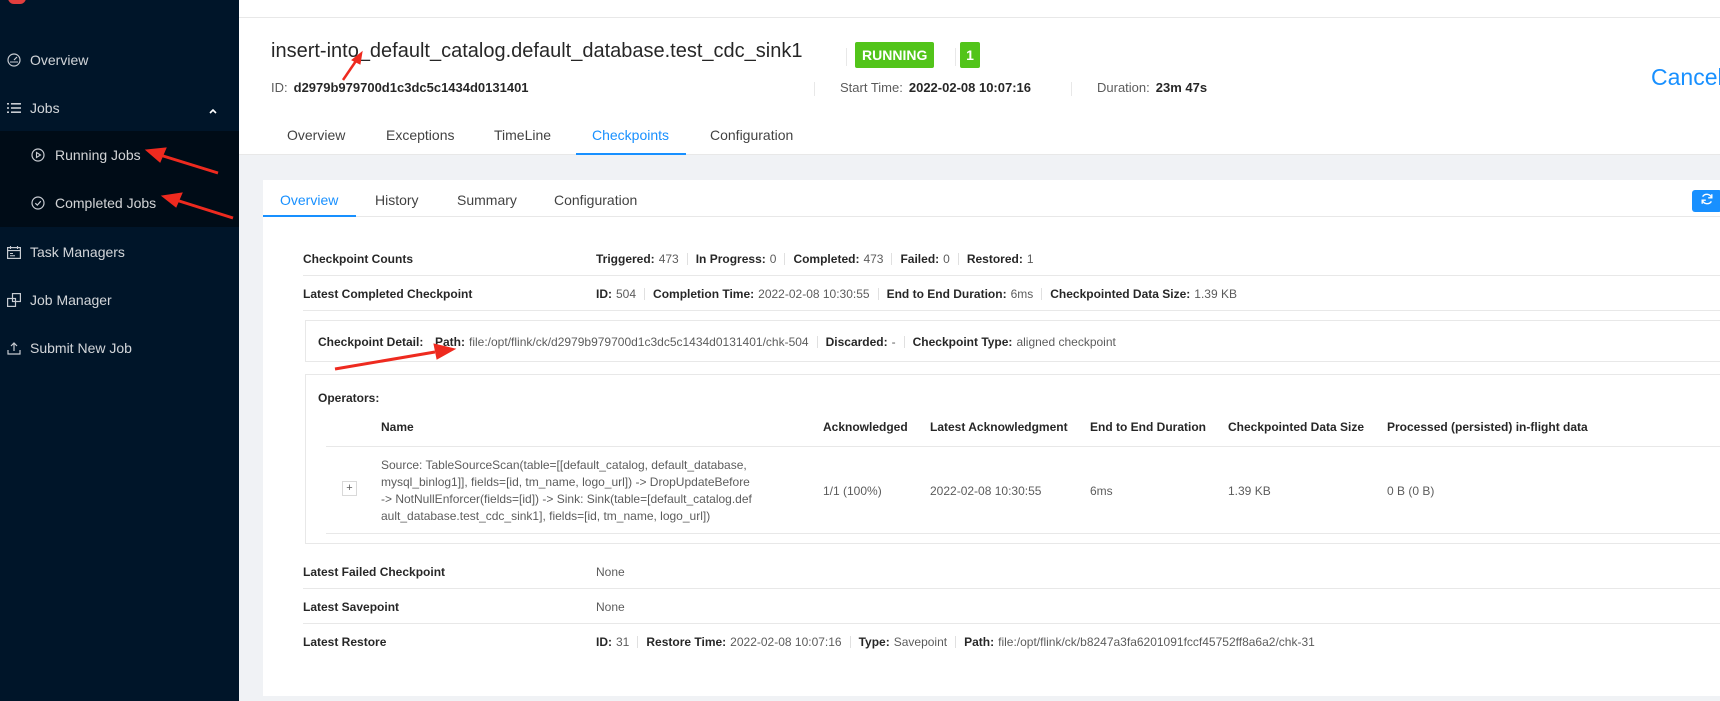 The image size is (1720, 701). What do you see at coordinates (595, 200) in the screenshot?
I see `subtab-configuration: Configuration` at bounding box center [595, 200].